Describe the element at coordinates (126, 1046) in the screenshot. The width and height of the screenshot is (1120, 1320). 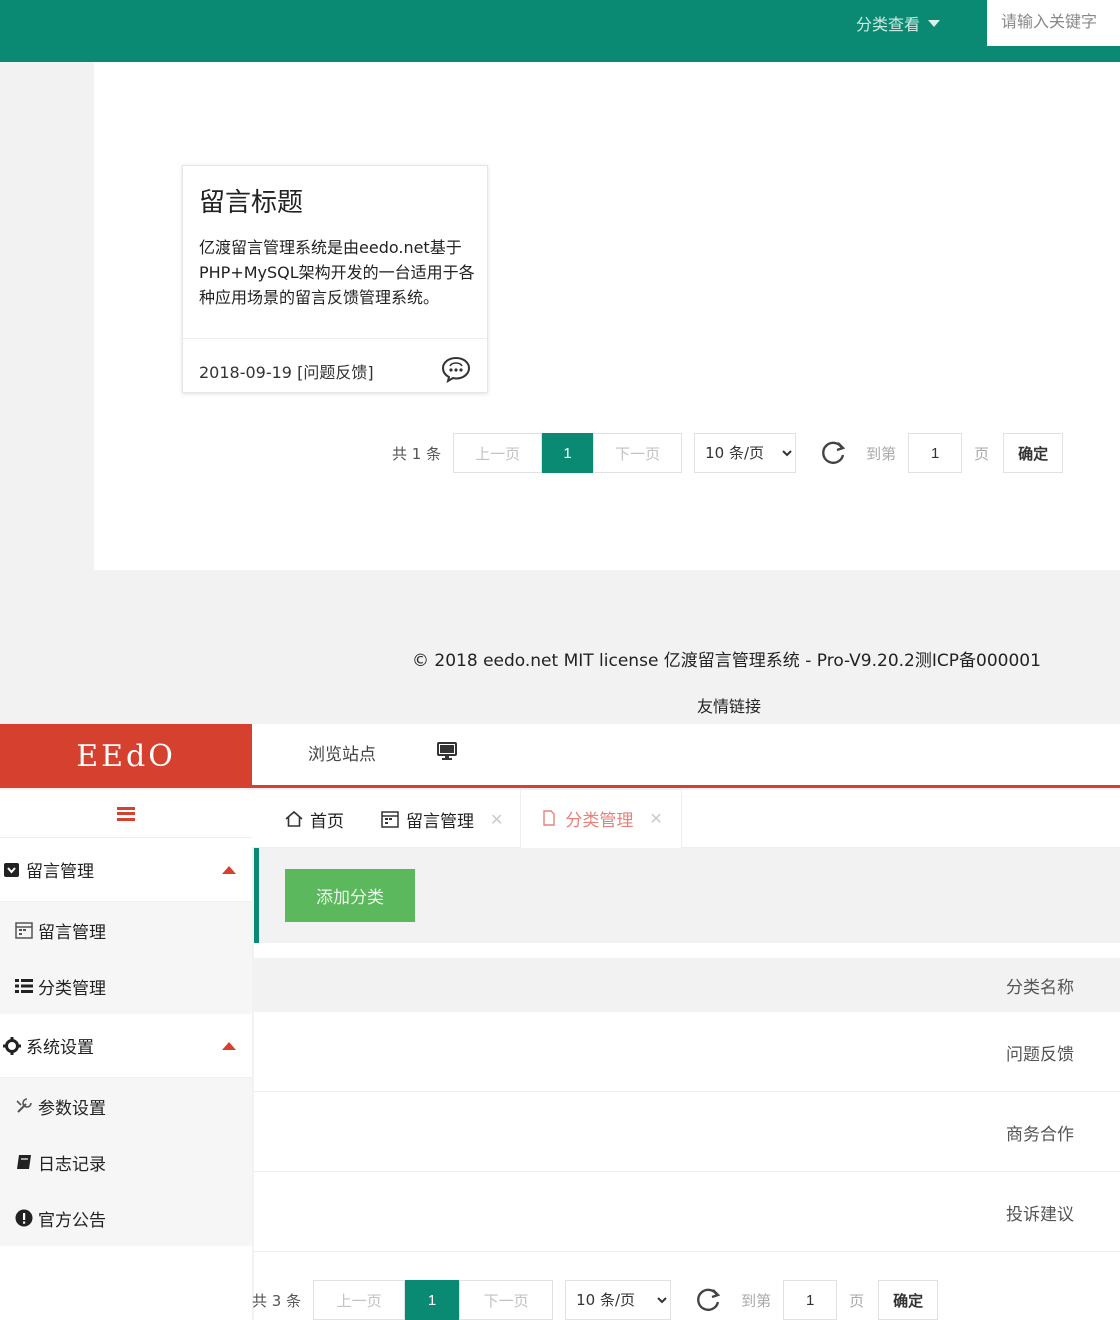
I see `sidebar-group-settings: 系统设置` at that location.